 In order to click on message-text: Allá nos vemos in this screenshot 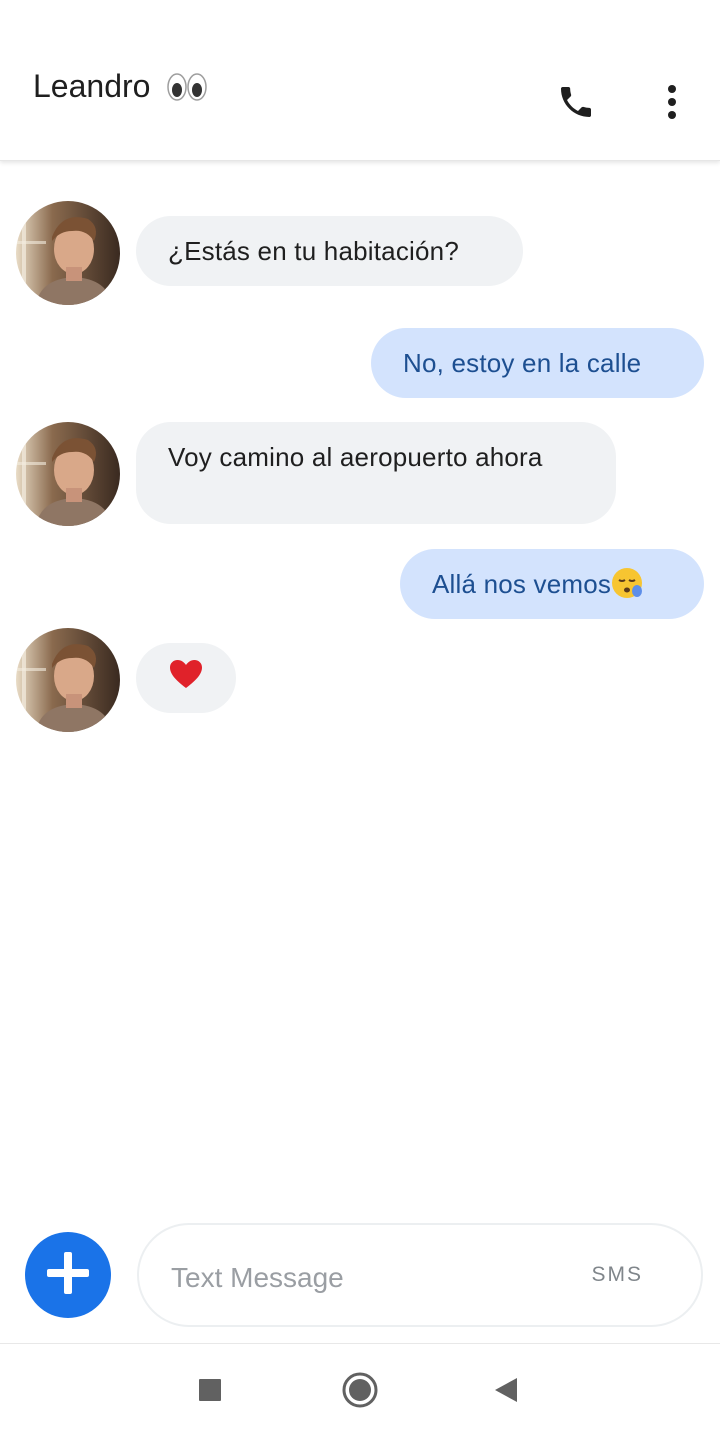, I will do `click(522, 584)`.